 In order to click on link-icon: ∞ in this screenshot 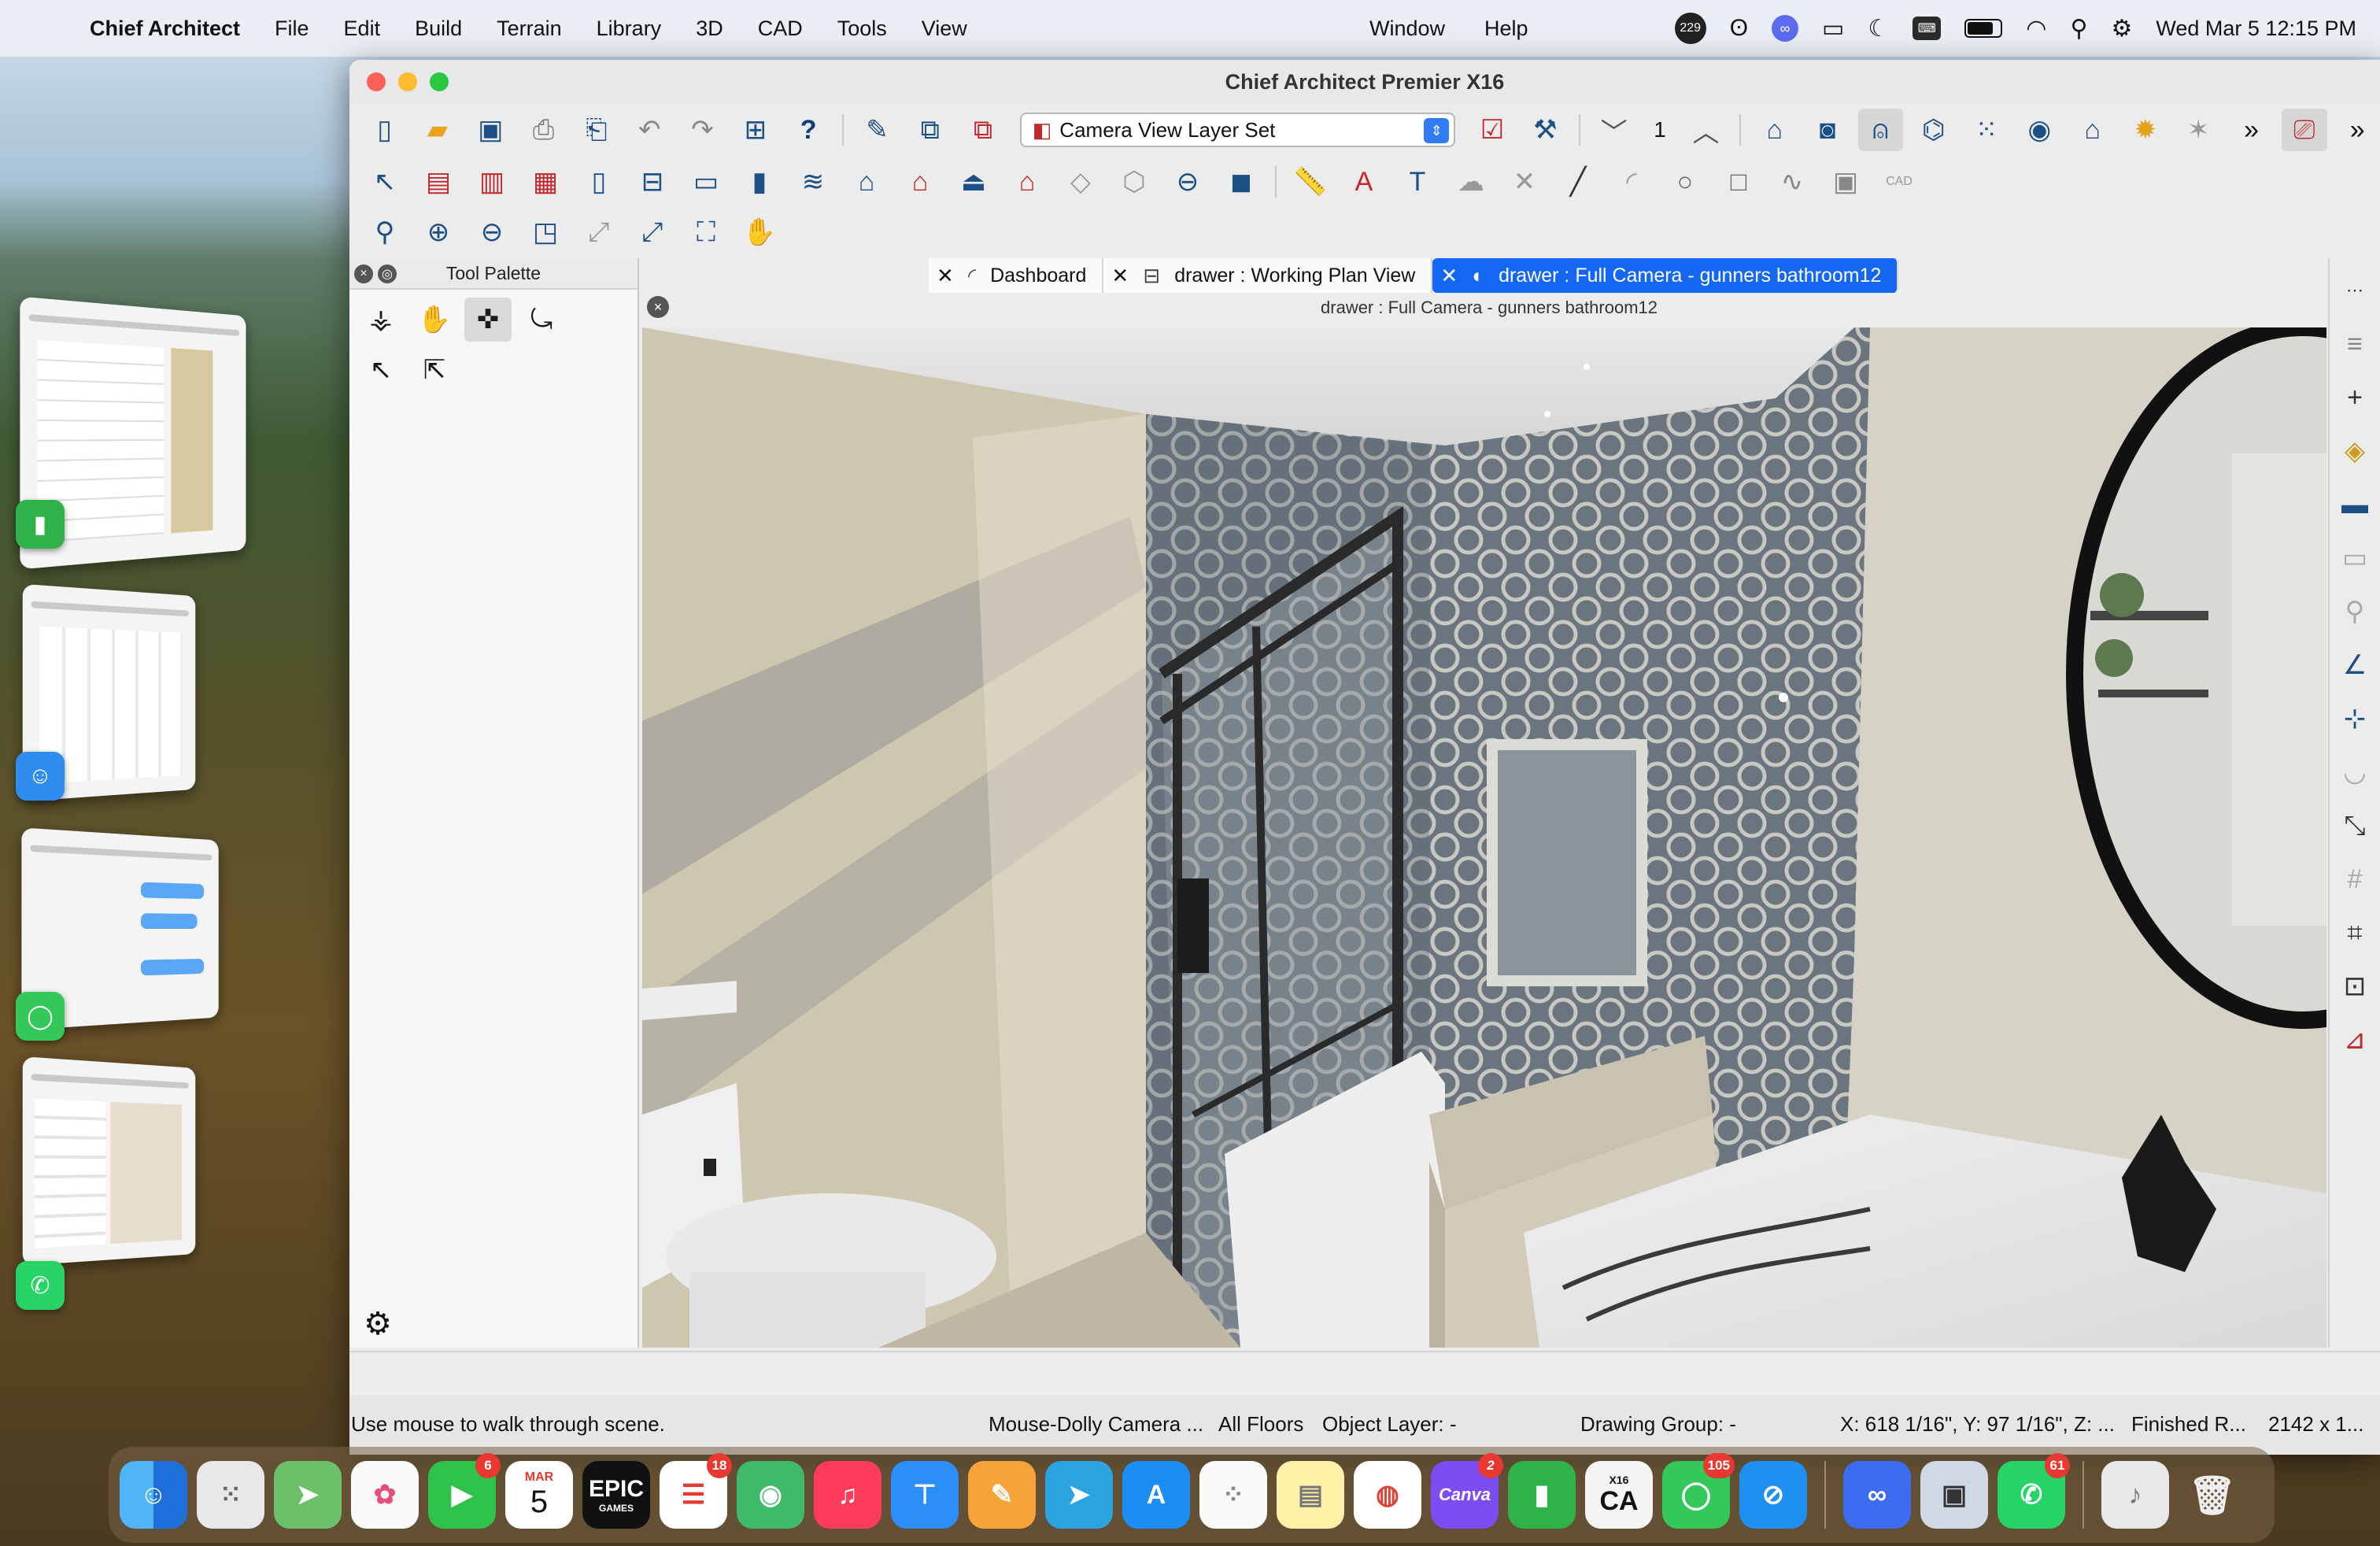, I will do `click(1785, 28)`.